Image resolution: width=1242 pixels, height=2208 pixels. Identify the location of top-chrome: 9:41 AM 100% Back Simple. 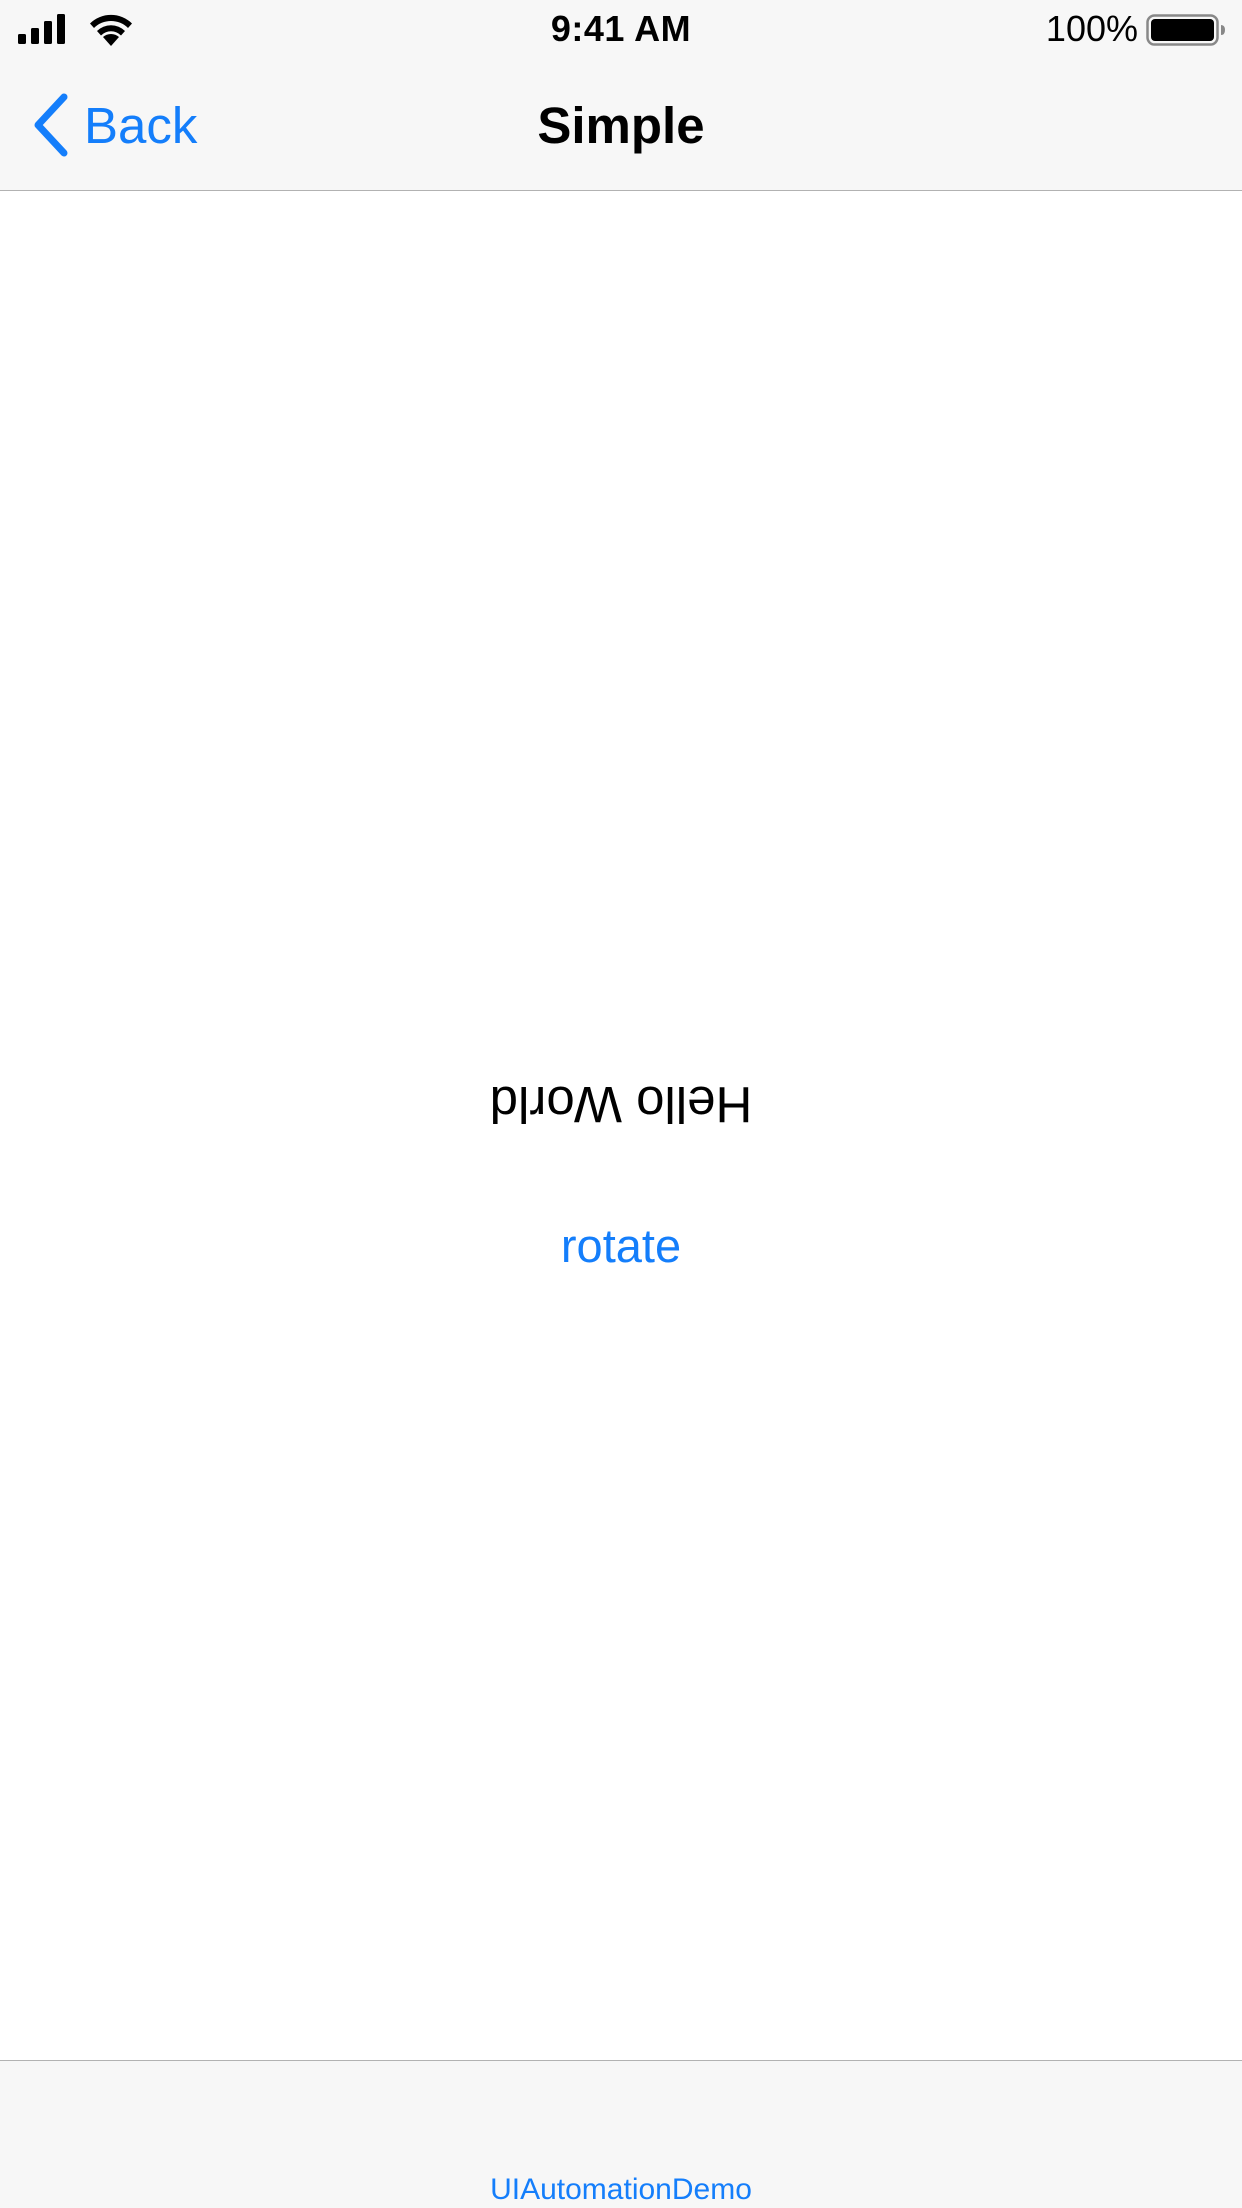
(621, 95).